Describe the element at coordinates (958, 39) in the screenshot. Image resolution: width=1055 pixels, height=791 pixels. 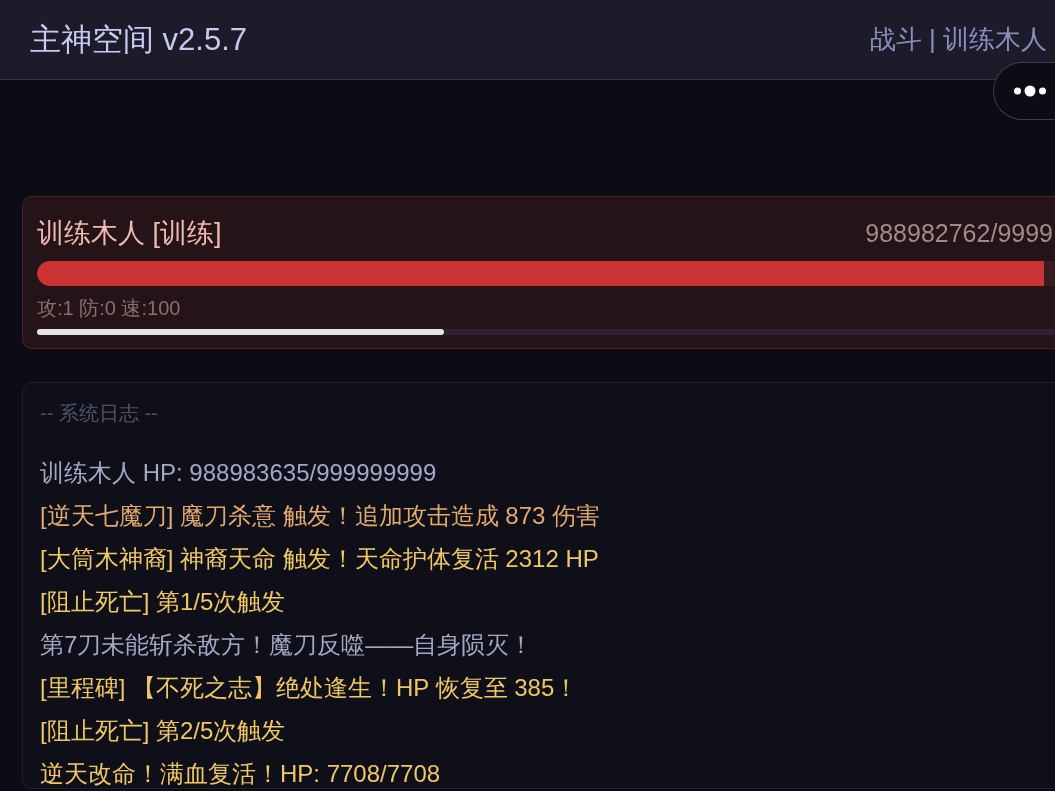
I see `breadcrumb: 战斗 | 训练木人` at that location.